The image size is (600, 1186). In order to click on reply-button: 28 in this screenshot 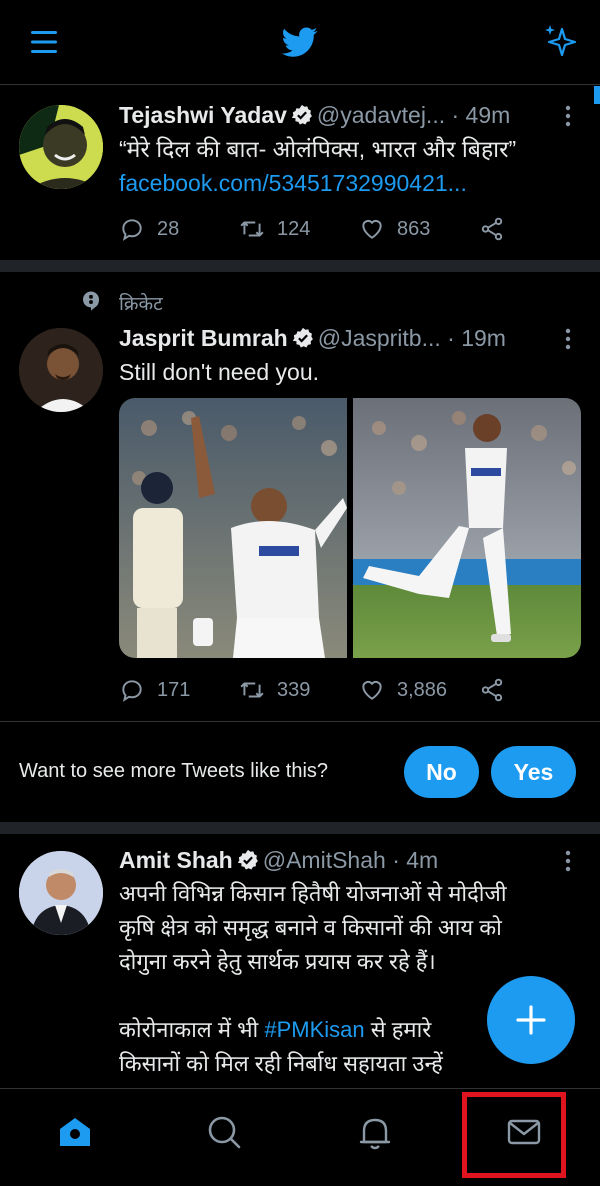, I will do `click(149, 229)`.